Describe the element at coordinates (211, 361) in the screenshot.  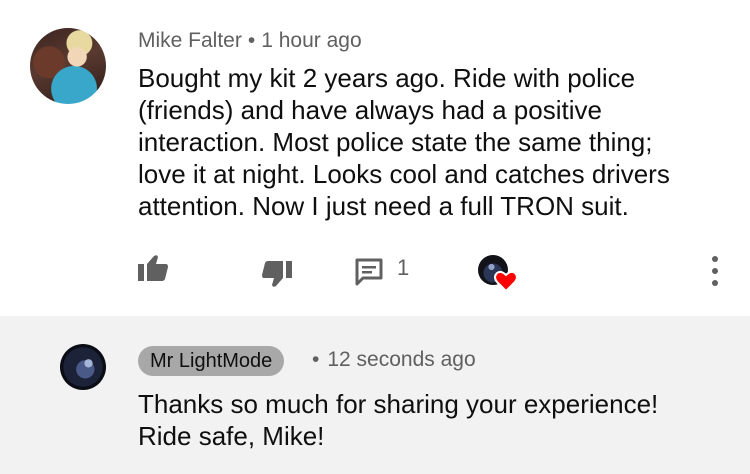
I see `reply-author-chip: Mr LightMode` at that location.